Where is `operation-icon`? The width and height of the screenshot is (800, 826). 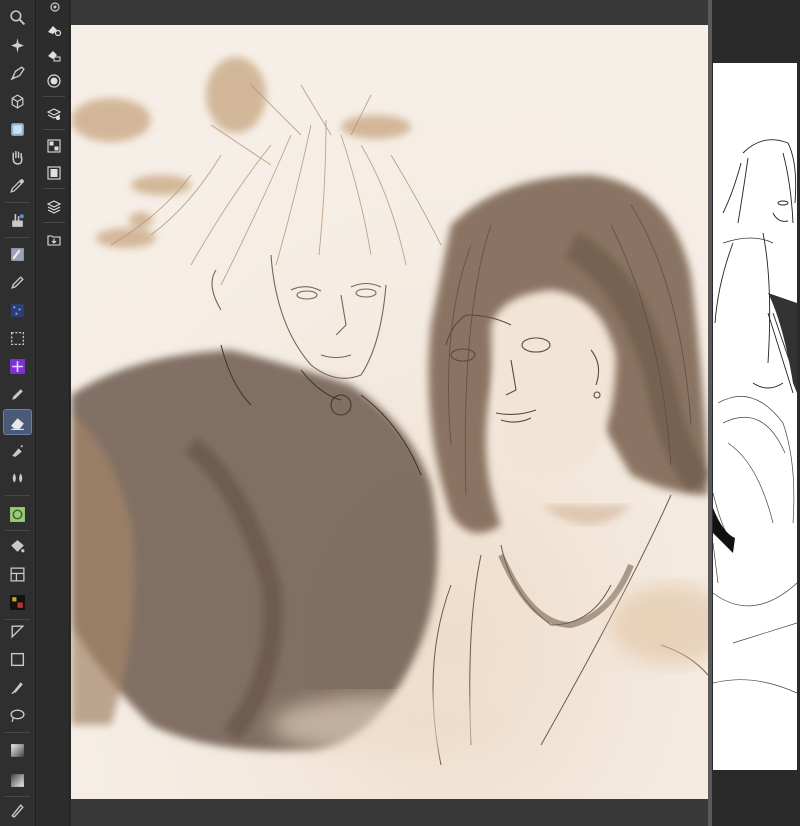
operation-icon is located at coordinates (17, 220).